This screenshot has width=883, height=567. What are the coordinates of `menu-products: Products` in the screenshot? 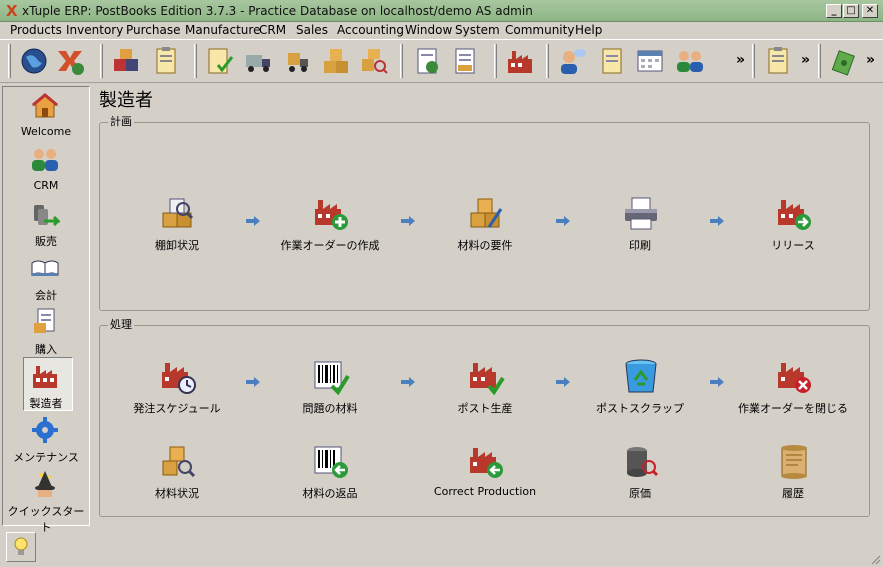 It's located at (36, 30).